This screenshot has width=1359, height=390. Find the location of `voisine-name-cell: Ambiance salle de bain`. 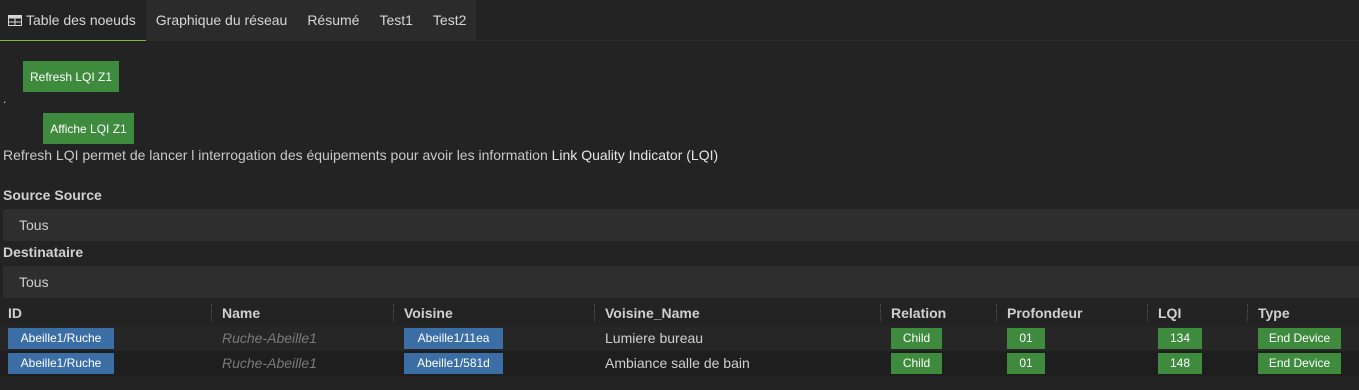

voisine-name-cell: Ambiance salle de bain is located at coordinates (677, 363).